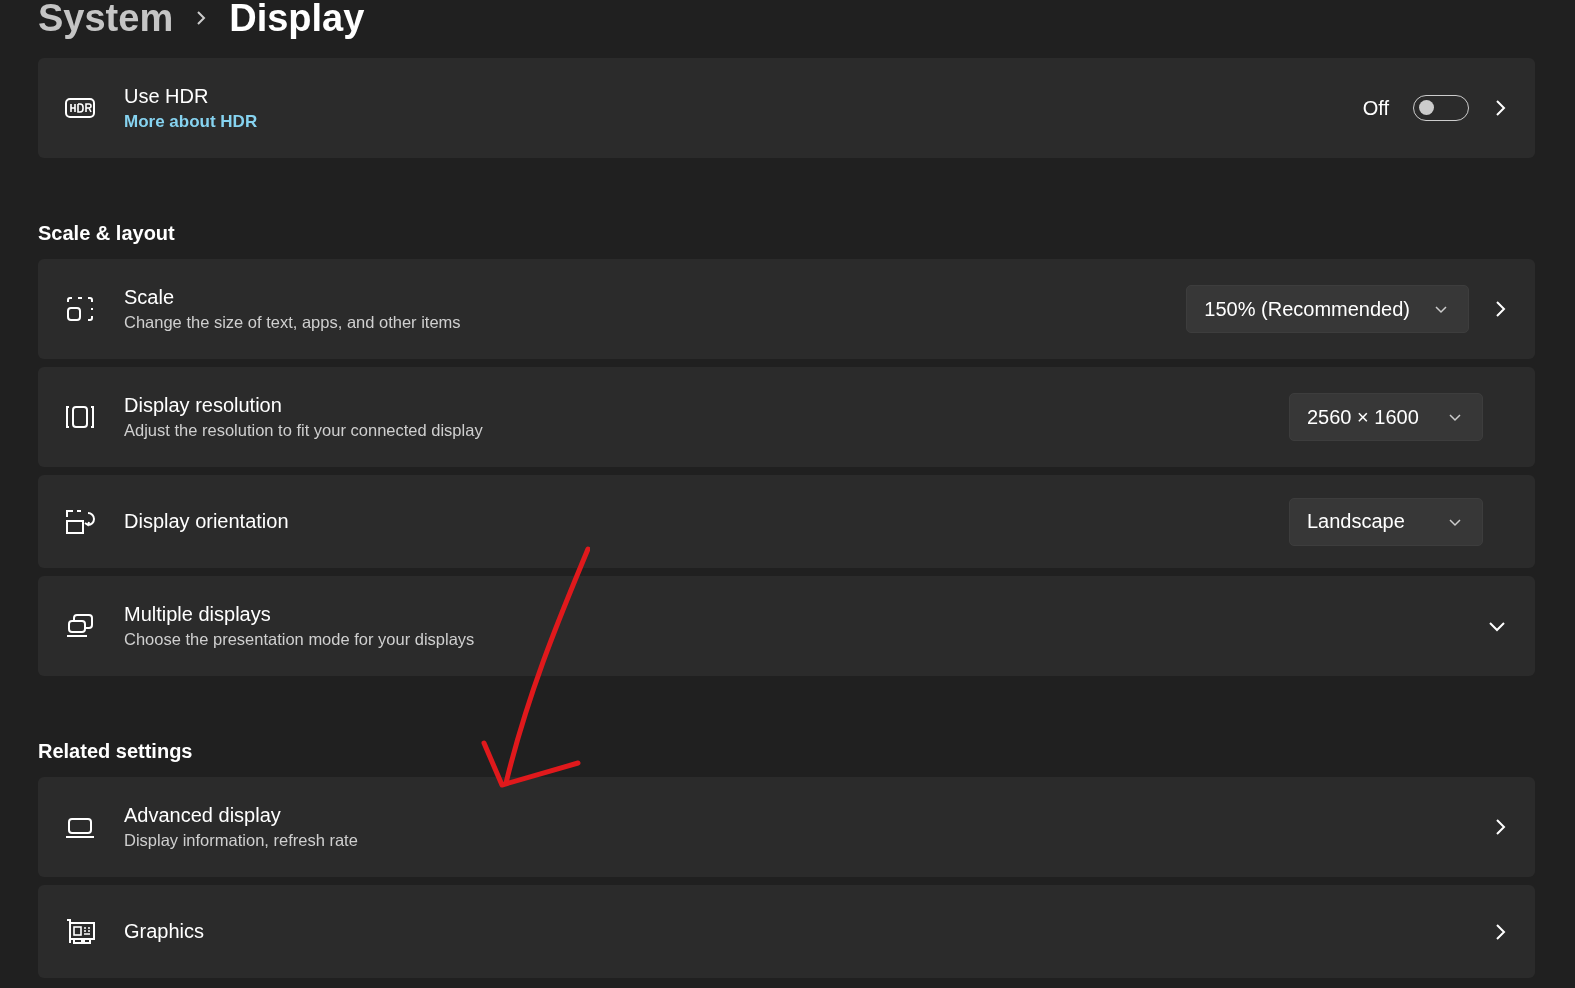  What do you see at coordinates (80, 931) in the screenshot?
I see `graphics-card-icon` at bounding box center [80, 931].